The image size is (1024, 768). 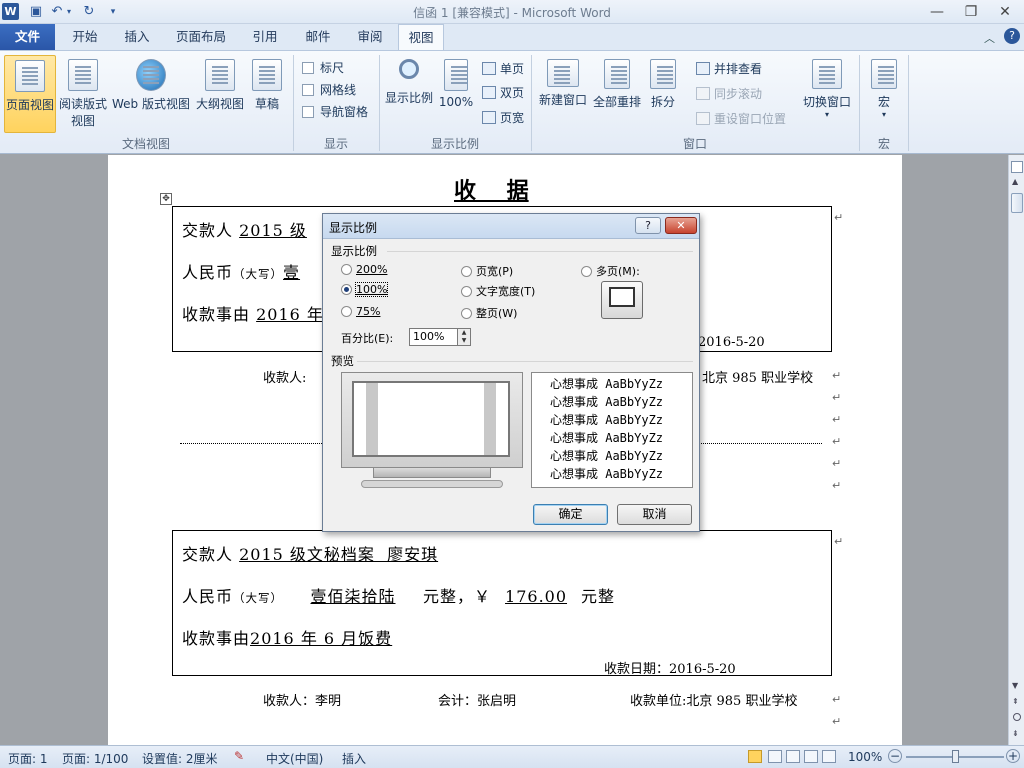 What do you see at coordinates (775, 756) in the screenshot?
I see `reading-view-icon` at bounding box center [775, 756].